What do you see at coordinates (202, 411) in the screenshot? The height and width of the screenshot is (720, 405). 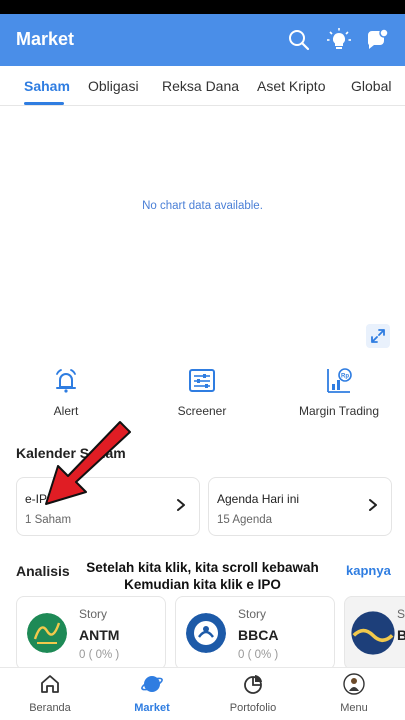 I see `feature-screener-label: Screener` at bounding box center [202, 411].